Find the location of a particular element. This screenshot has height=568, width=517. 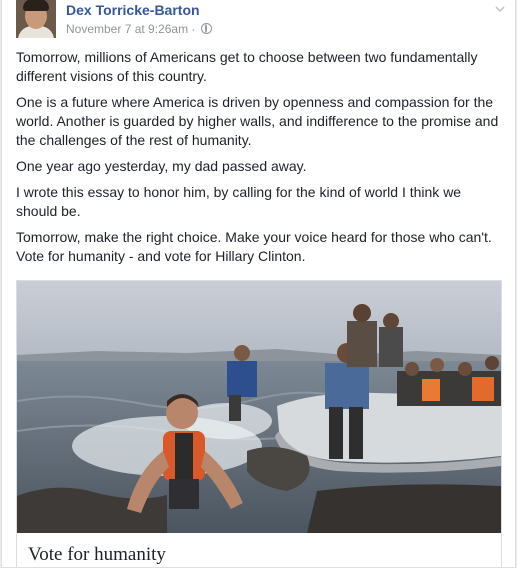

post-timestamp: November 7 at 9:26am is located at coordinates (127, 29).